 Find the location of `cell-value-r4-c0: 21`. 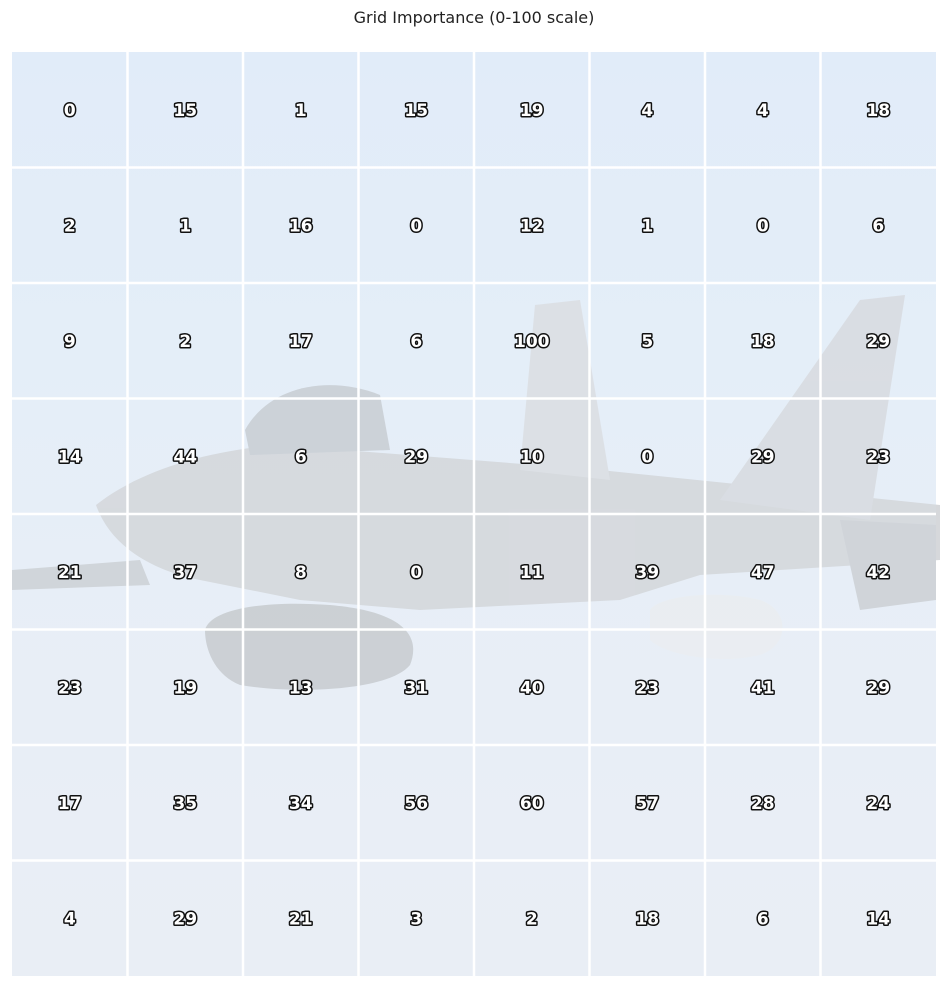

cell-value-r4-c0: 21 is located at coordinates (70, 573).